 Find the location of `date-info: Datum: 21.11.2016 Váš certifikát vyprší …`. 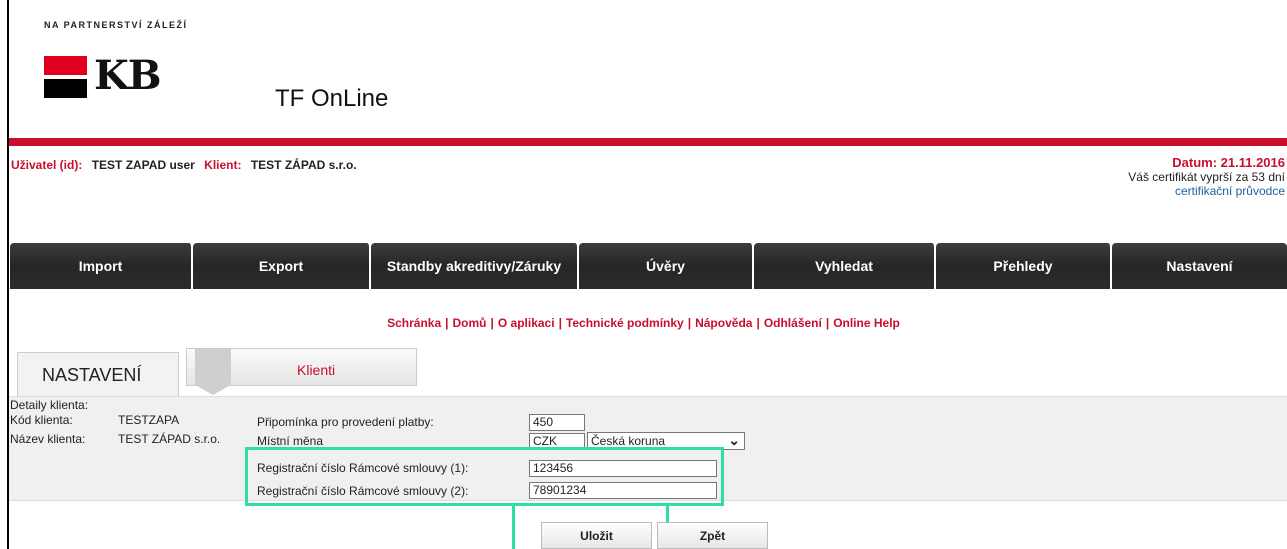

date-info: Datum: 21.11.2016 Váš certifikát vyprší … is located at coordinates (1206, 177).